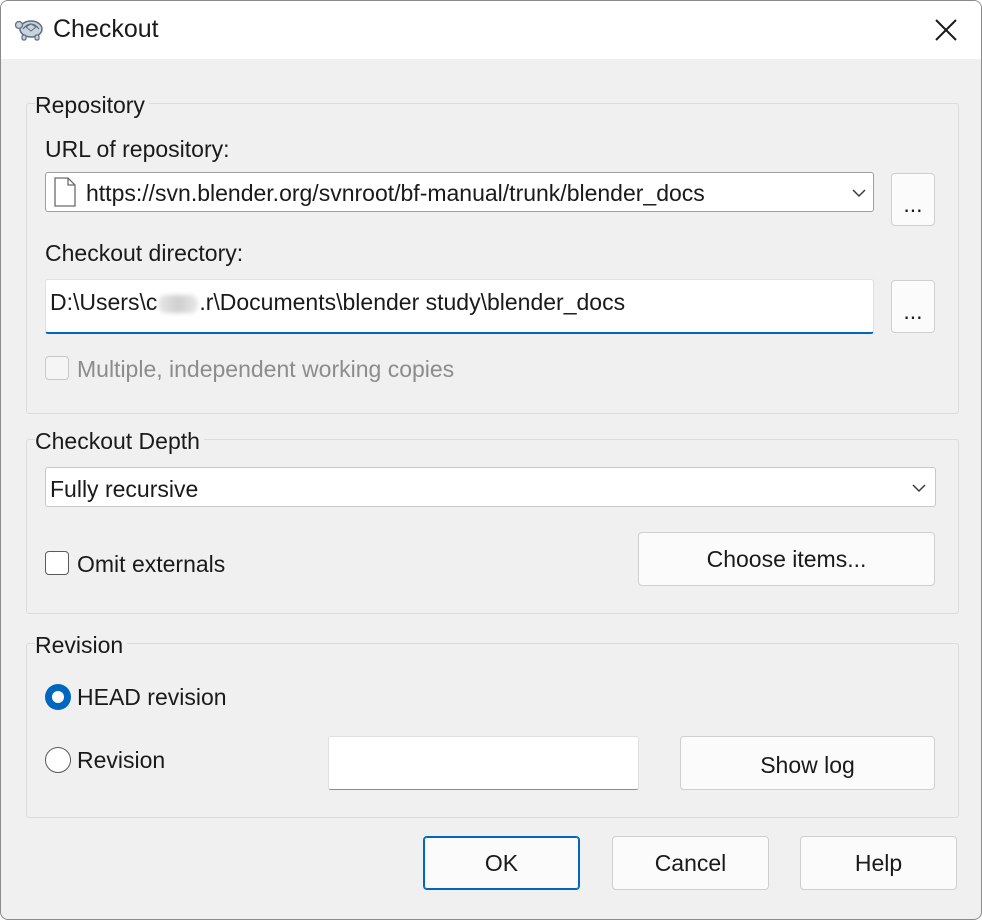 This screenshot has width=982, height=920. I want to click on window-title: Checkout, so click(106, 29).